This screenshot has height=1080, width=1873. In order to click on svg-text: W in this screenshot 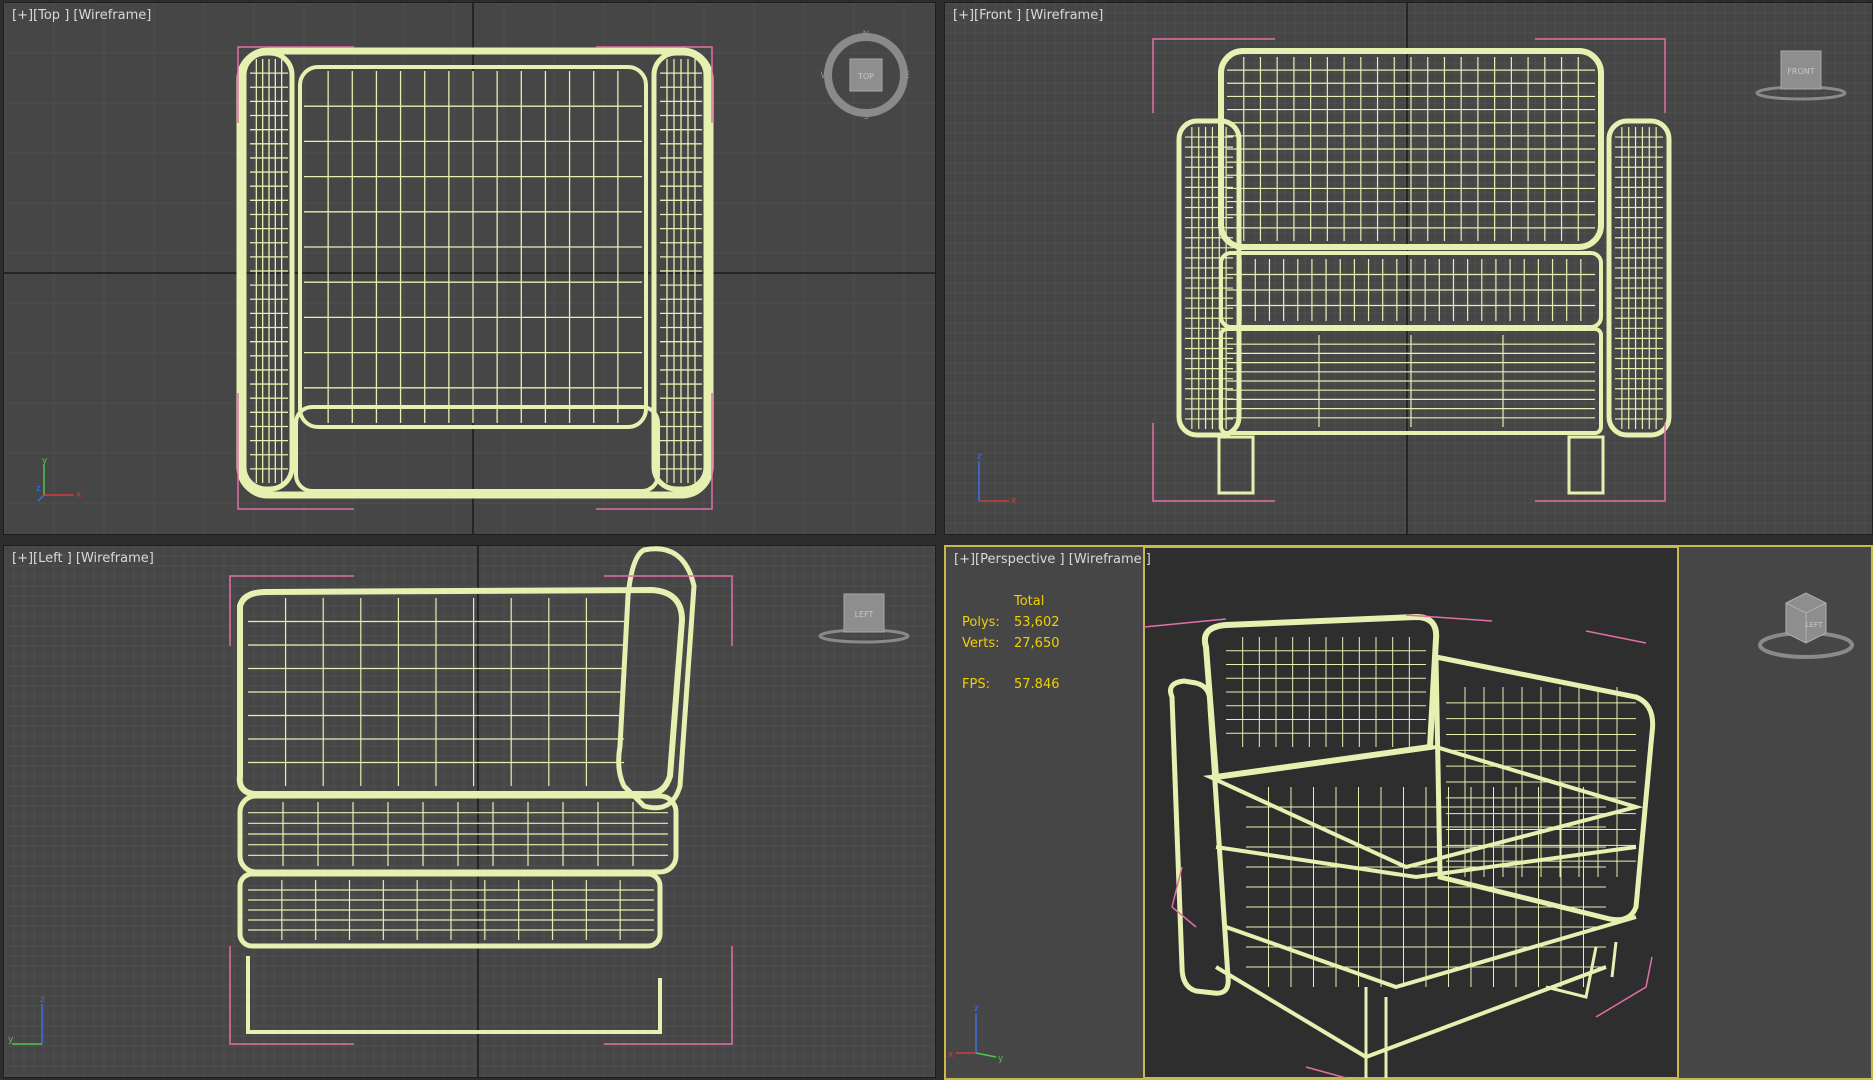, I will do `click(825, 76)`.